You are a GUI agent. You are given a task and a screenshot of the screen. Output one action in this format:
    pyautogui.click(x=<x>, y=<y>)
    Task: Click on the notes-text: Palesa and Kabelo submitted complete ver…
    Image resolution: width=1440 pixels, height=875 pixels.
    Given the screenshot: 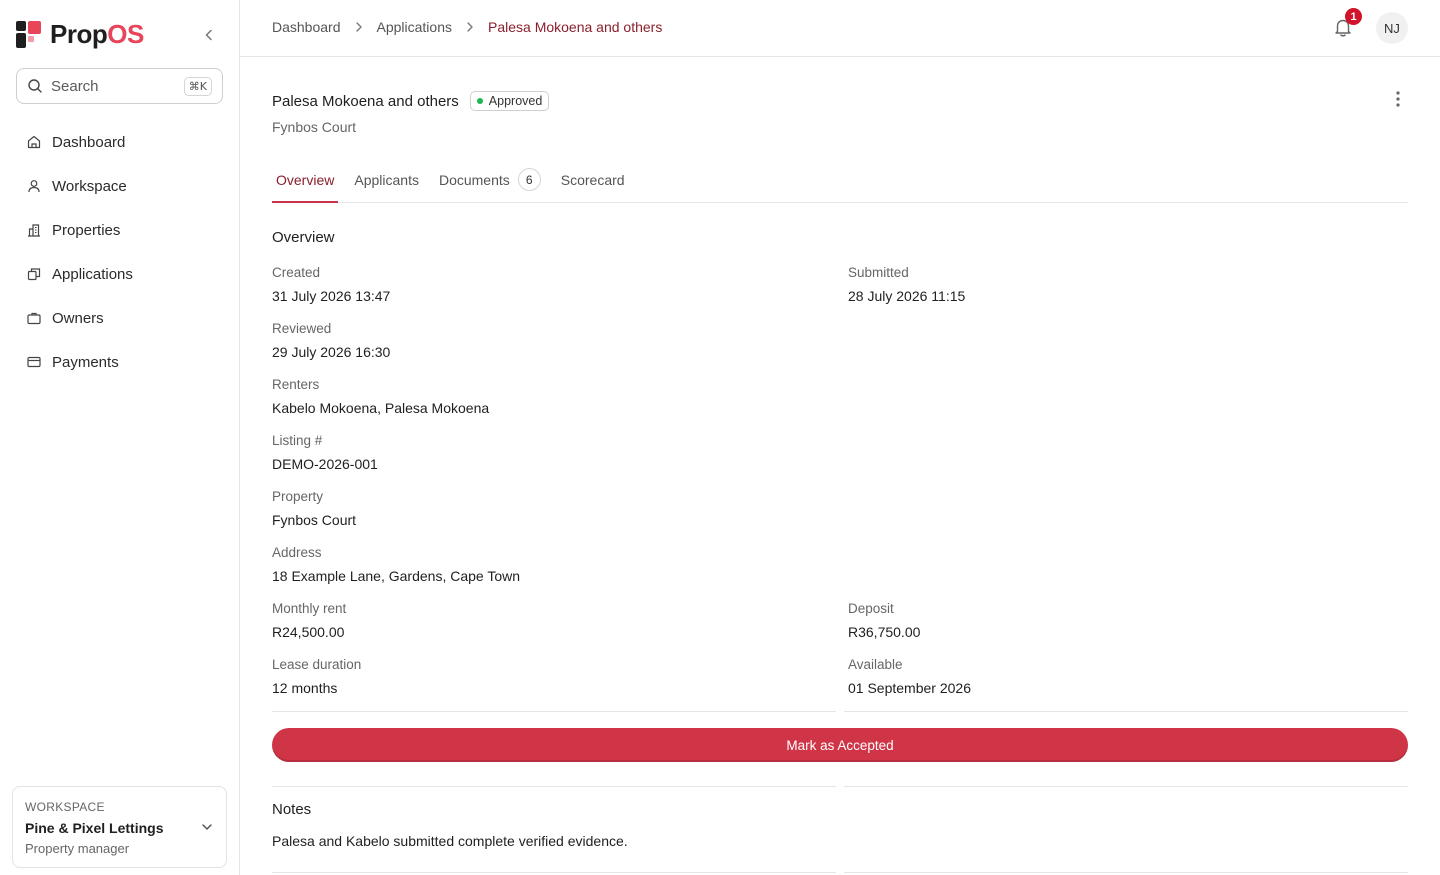 What is the action you would take?
    pyautogui.click(x=450, y=841)
    